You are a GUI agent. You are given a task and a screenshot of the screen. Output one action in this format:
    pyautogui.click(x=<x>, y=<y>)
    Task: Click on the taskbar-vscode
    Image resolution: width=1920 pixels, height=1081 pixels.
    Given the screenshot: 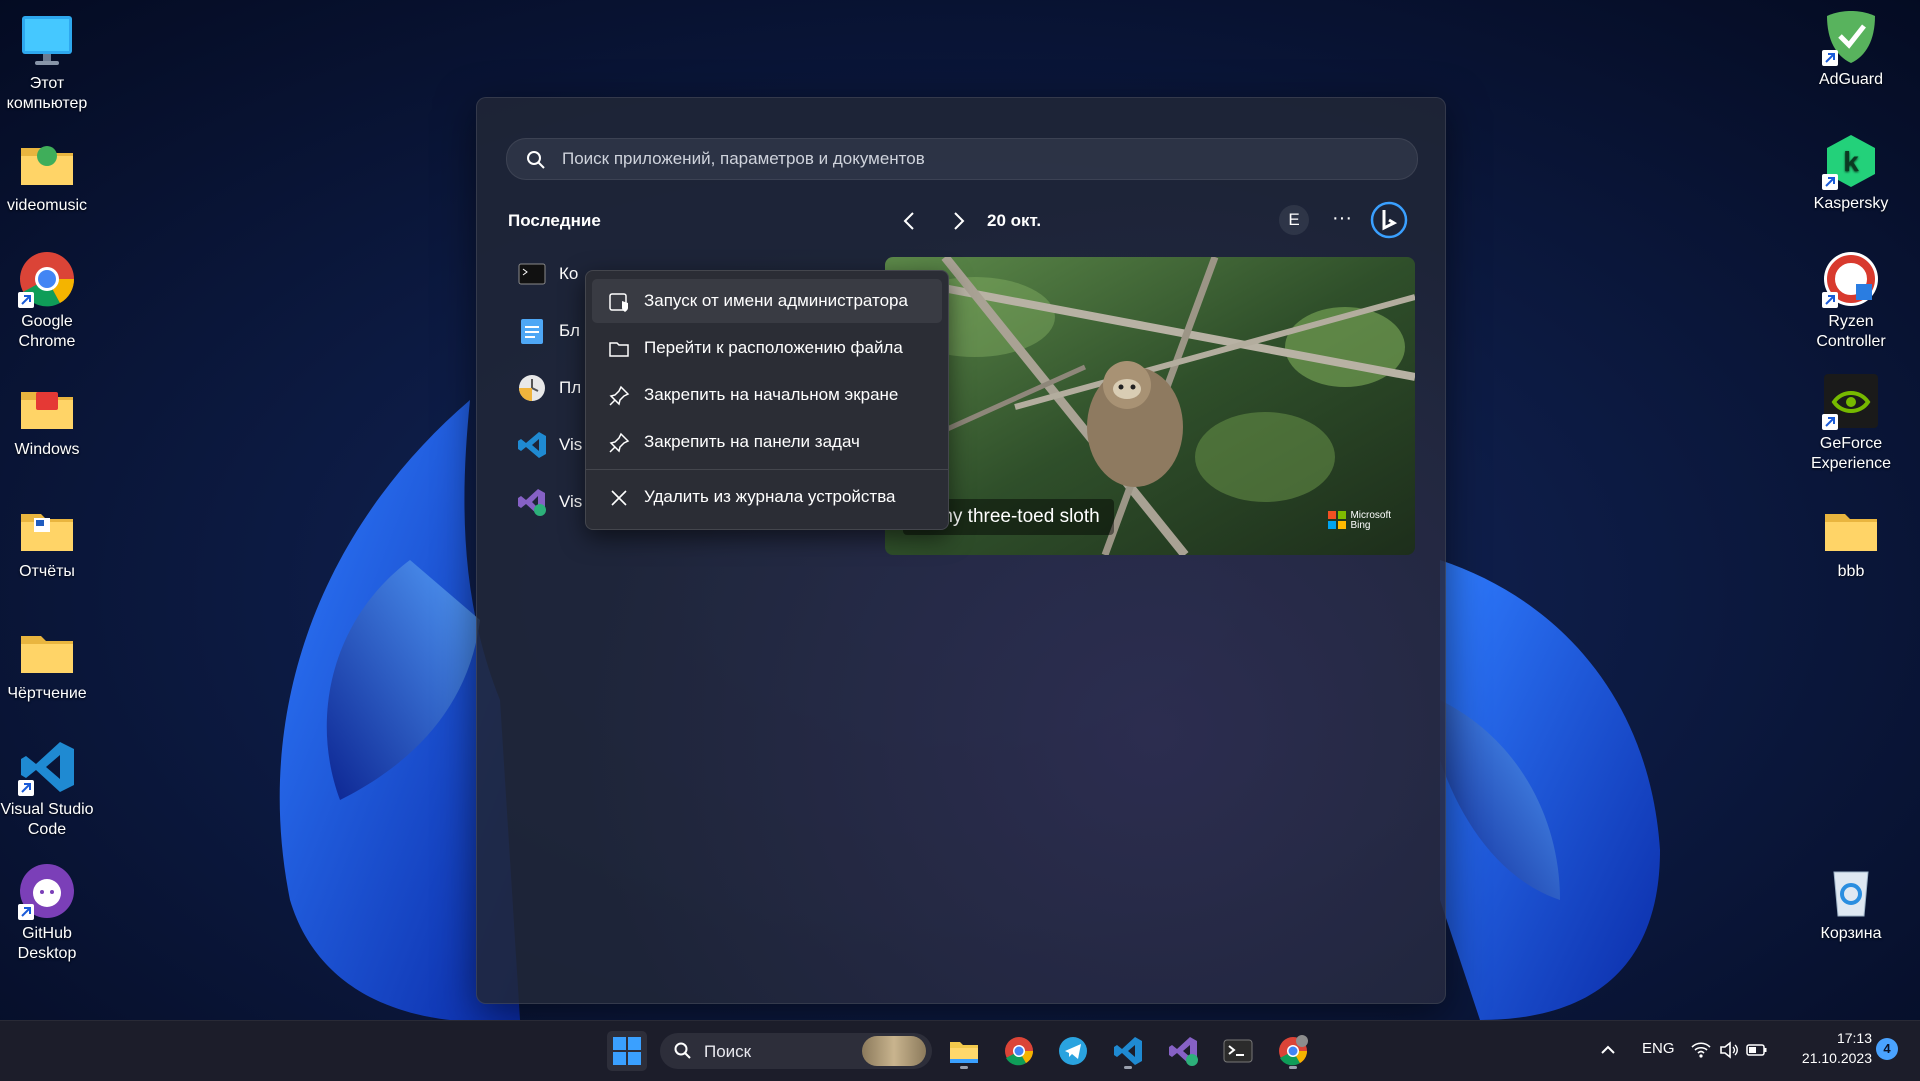 What is the action you would take?
    pyautogui.click(x=1128, y=1051)
    